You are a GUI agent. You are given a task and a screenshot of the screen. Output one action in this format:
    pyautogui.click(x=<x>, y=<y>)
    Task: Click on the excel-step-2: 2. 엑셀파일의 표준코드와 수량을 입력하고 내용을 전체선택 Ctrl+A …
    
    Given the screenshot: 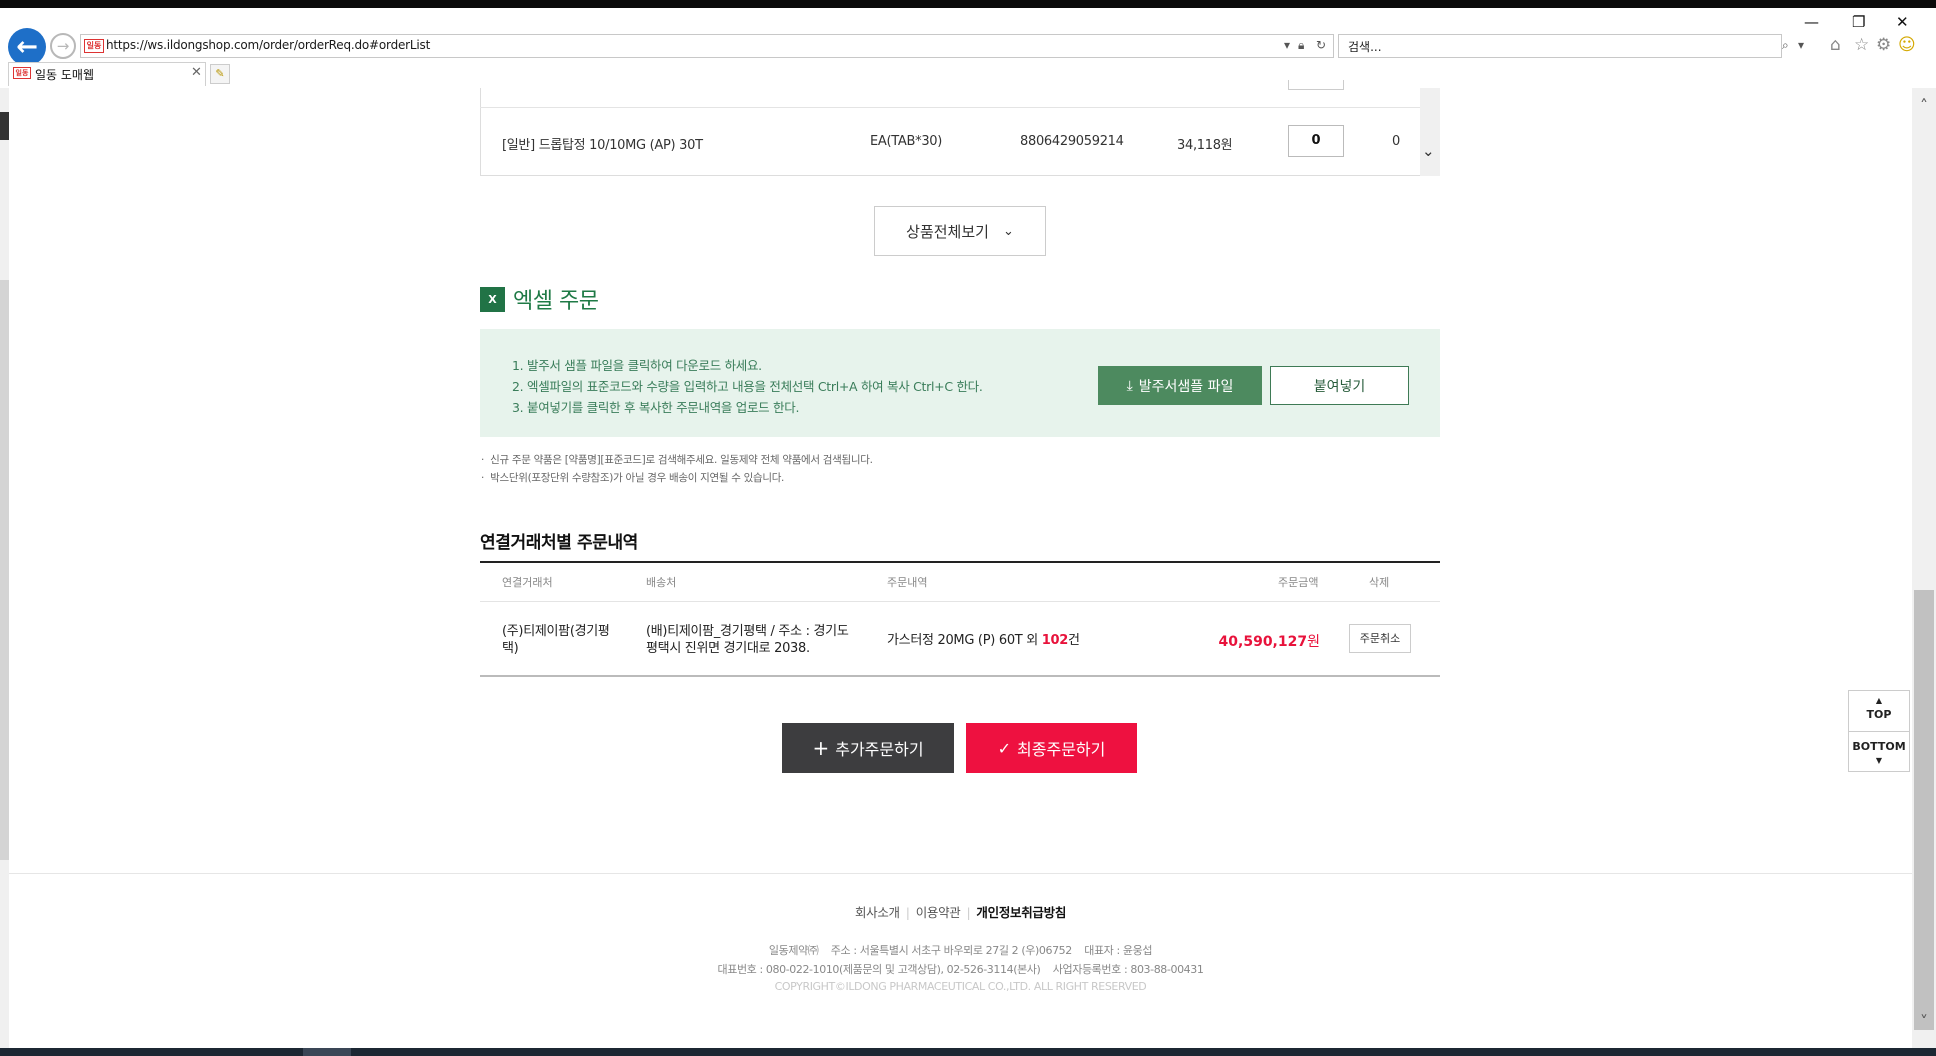 What is the action you would take?
    pyautogui.click(x=747, y=386)
    